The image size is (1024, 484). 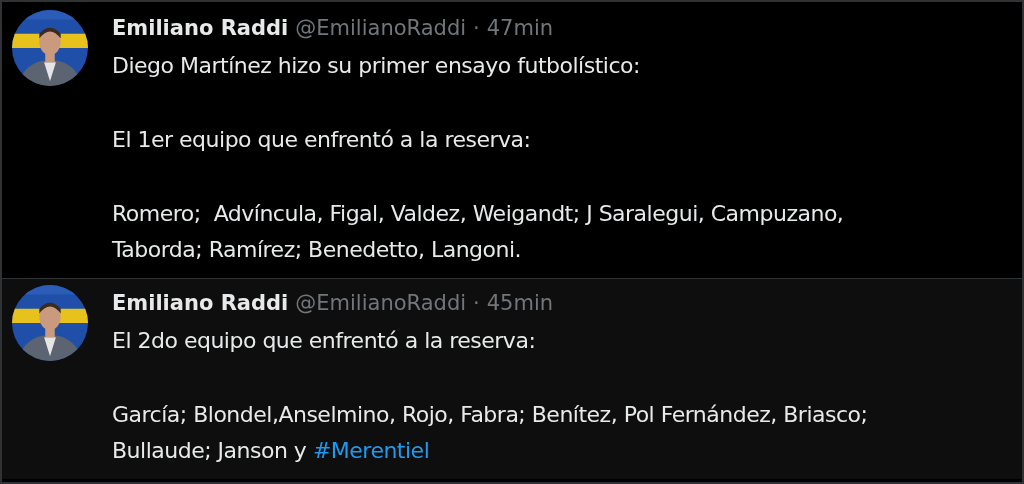 I want to click on timestamp: 47min, so click(x=520, y=28).